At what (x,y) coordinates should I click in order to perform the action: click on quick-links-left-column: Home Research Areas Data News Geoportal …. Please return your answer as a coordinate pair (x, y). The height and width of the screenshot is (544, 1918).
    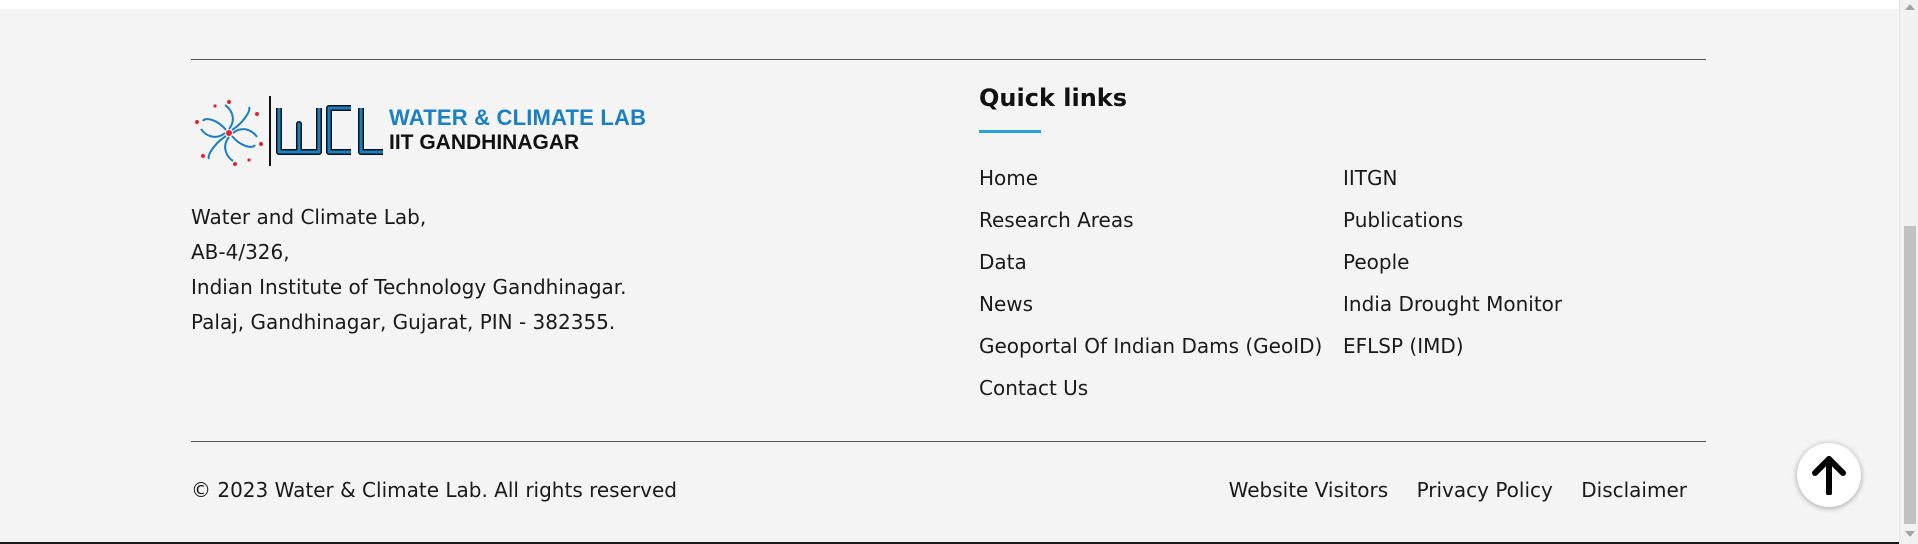
    Looking at the image, I should click on (1150, 288).